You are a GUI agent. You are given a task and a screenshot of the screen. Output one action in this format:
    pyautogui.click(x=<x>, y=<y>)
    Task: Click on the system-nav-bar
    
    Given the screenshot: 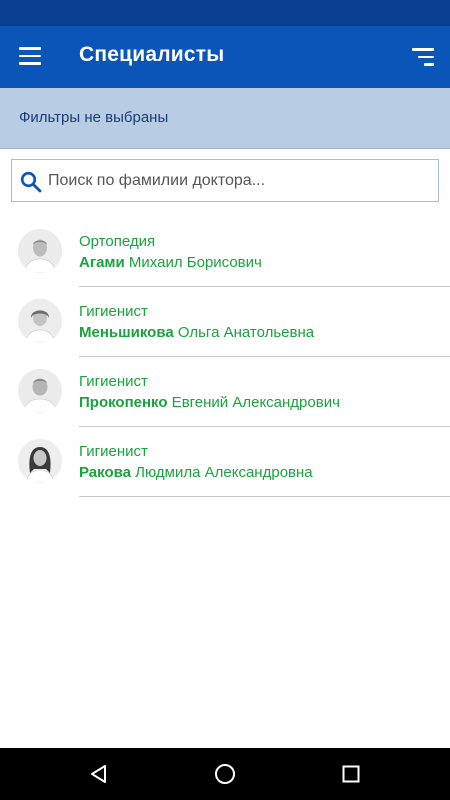 What is the action you would take?
    pyautogui.click(x=225, y=774)
    